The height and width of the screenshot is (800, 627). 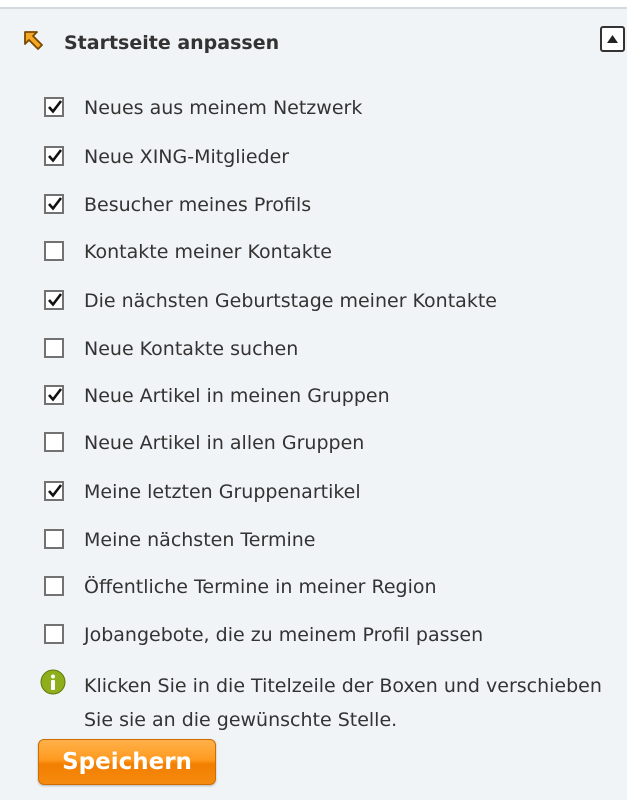 What do you see at coordinates (313, 41) in the screenshot?
I see `panel-header: Startseite anpassen` at bounding box center [313, 41].